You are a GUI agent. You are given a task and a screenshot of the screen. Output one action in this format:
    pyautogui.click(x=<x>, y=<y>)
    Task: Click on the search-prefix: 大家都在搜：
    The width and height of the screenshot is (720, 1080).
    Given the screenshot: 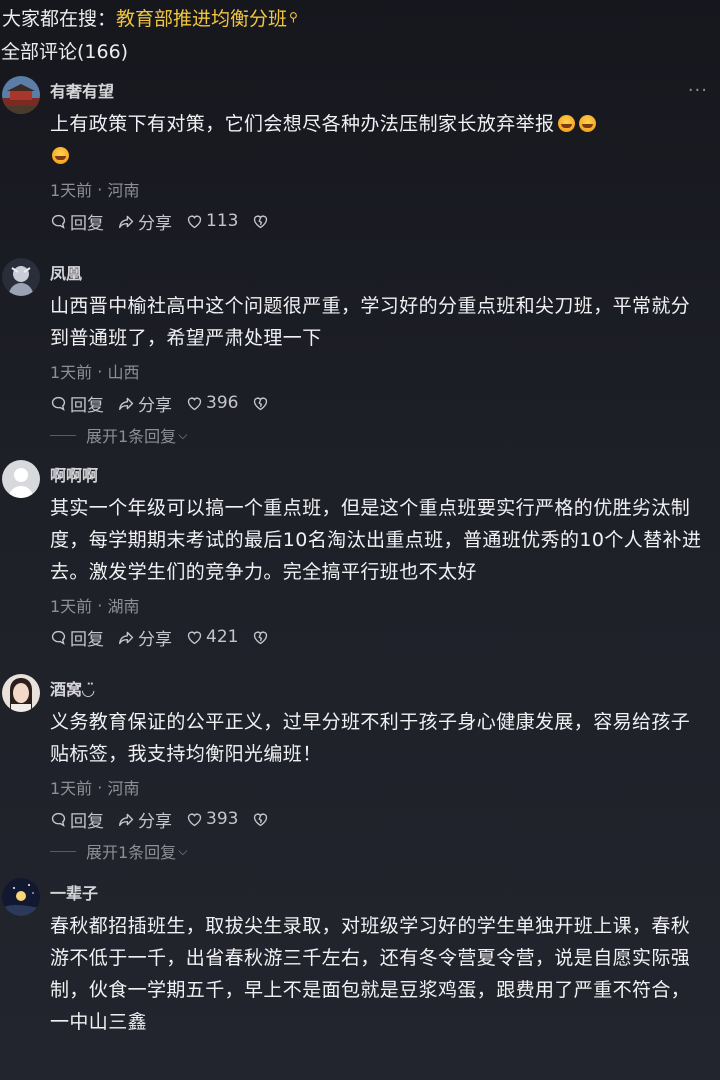 What is the action you would take?
    pyautogui.click(x=59, y=18)
    